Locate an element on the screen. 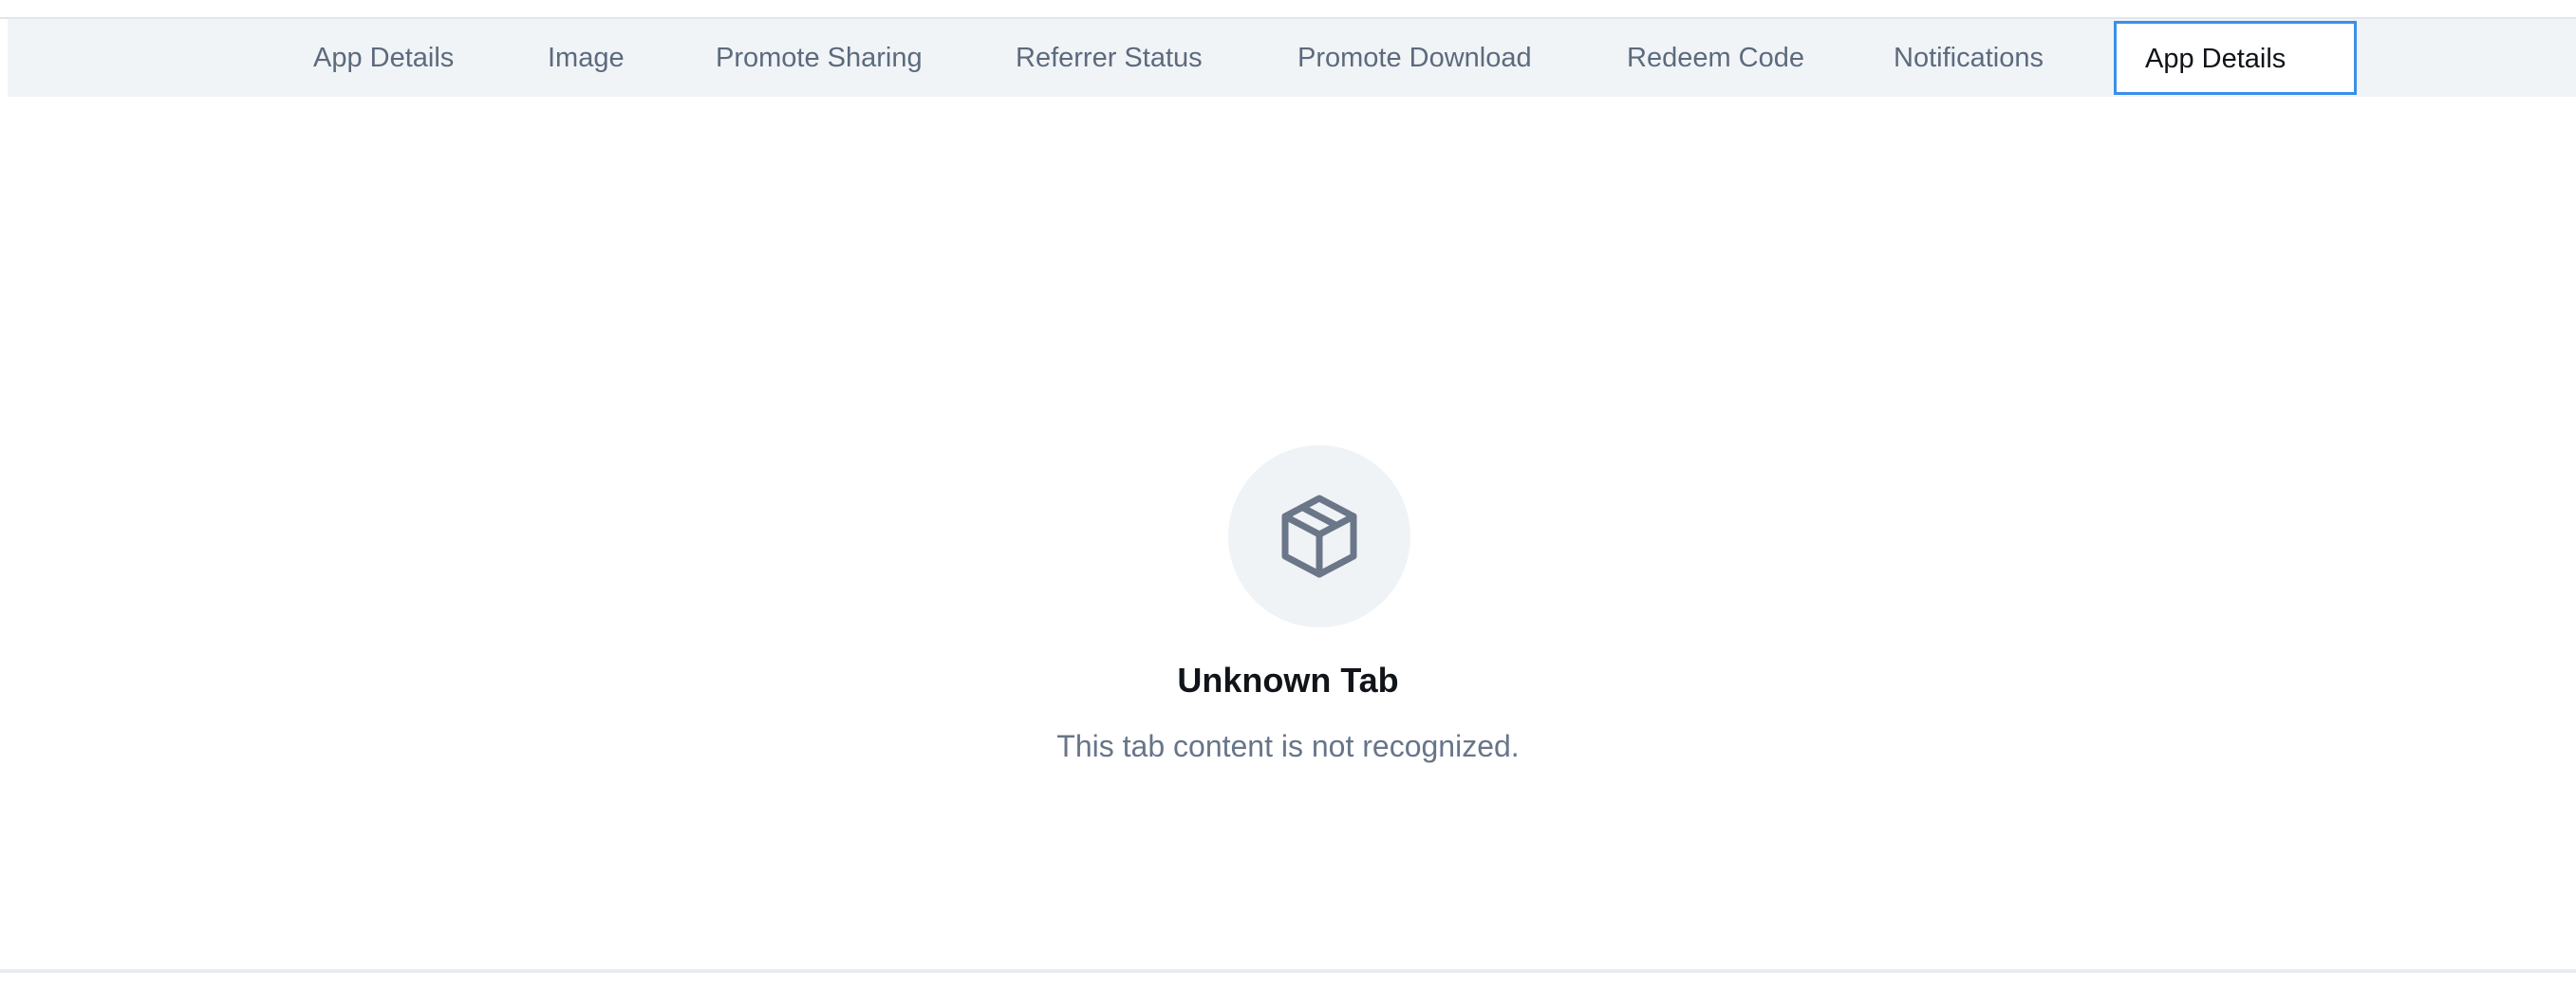 The height and width of the screenshot is (991, 2576). tab-referrer-status: Referrer Status is located at coordinates (1109, 58).